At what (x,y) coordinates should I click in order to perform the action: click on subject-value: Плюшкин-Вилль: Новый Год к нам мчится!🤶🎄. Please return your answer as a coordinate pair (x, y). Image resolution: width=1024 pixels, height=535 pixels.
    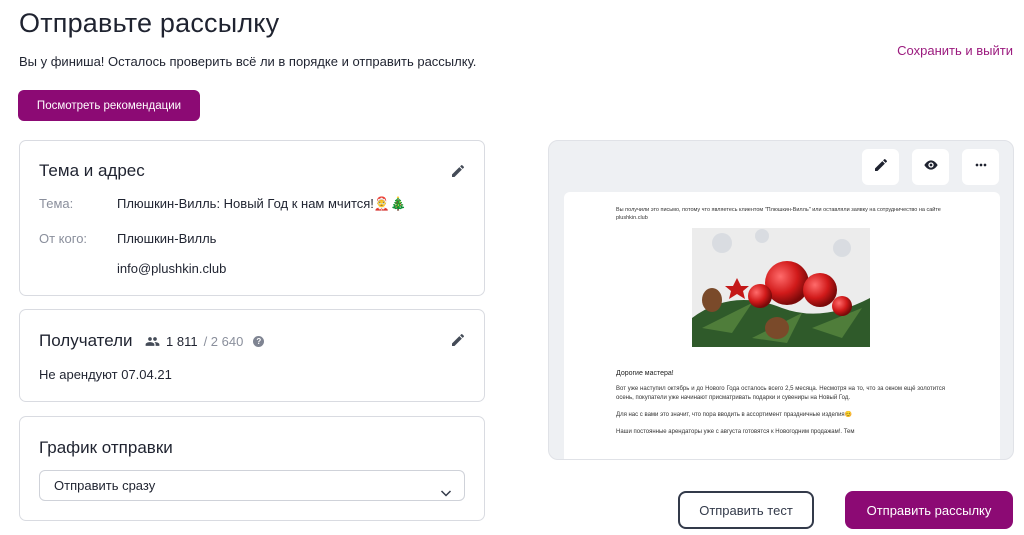
    Looking at the image, I should click on (262, 203).